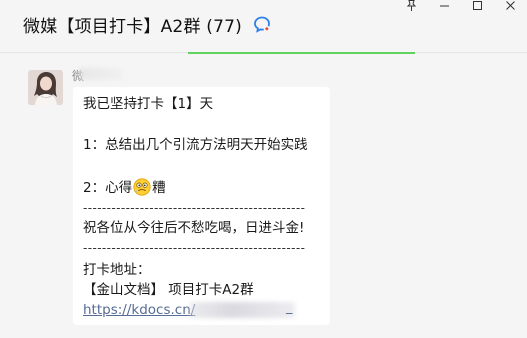 This screenshot has width=527, height=338. I want to click on link-tail: _, so click(289, 307).